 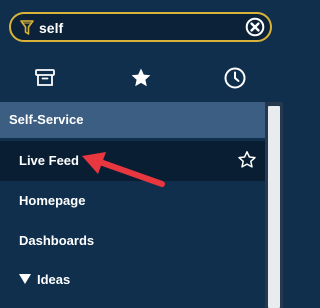 I want to click on search-input, so click(x=129, y=28).